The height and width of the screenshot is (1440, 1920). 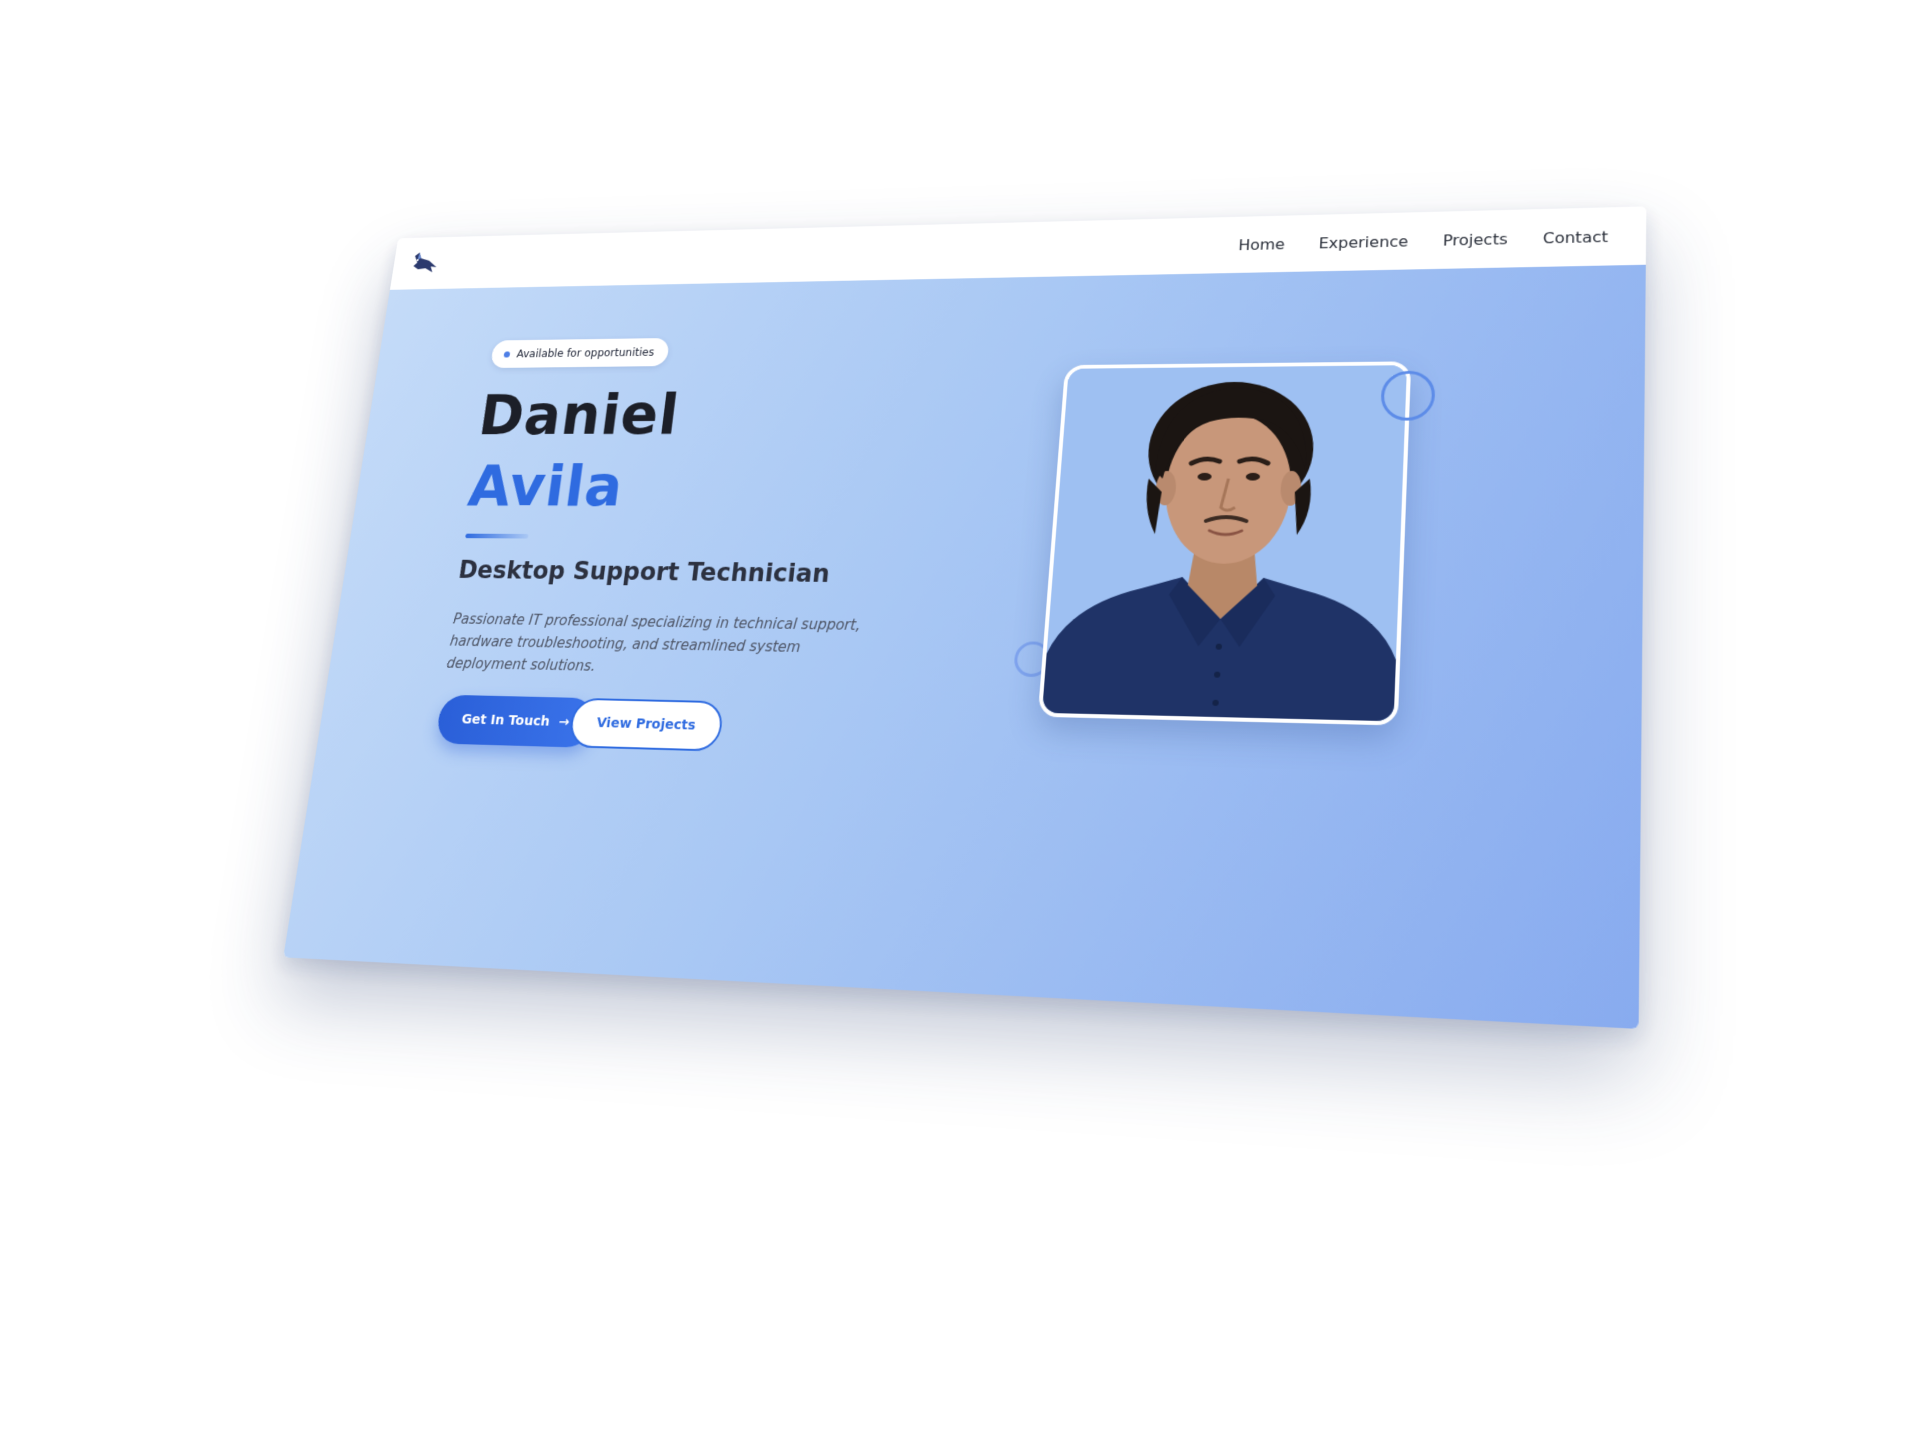 What do you see at coordinates (497, 536) in the screenshot?
I see `name-underline-accent` at bounding box center [497, 536].